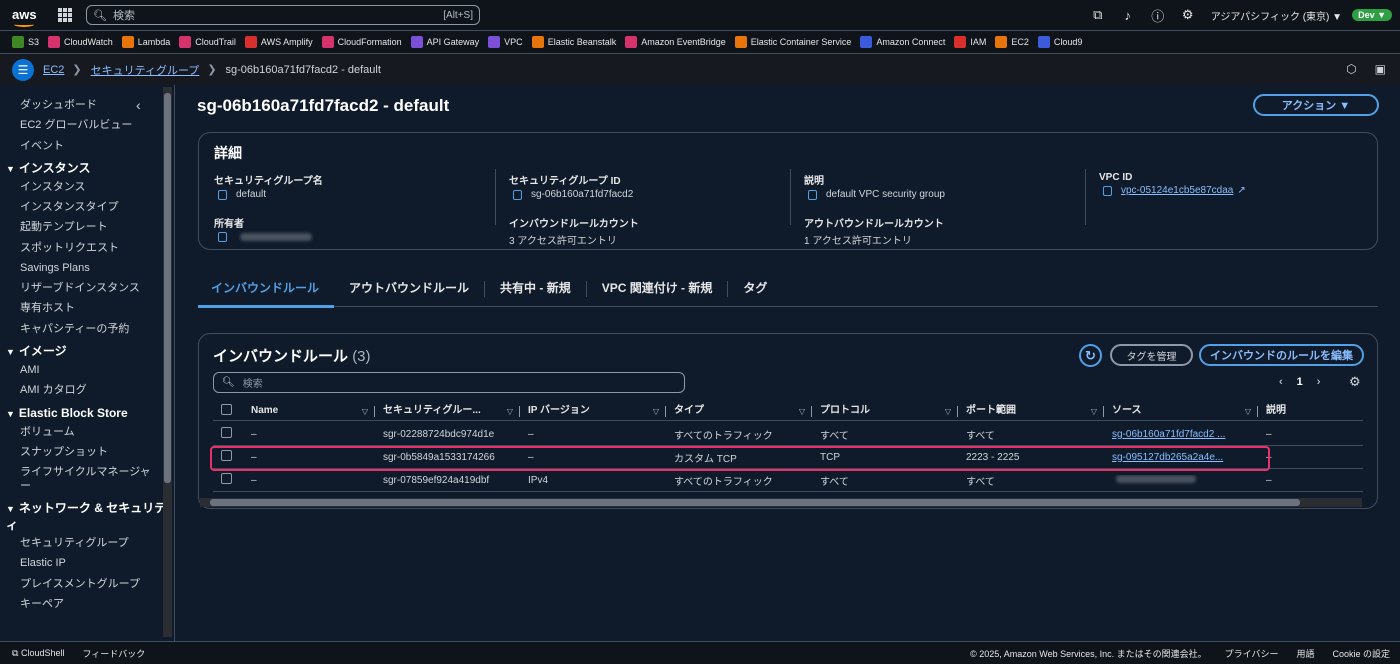 This screenshot has height=664, width=1400. What do you see at coordinates (87, 227) in the screenshot?
I see `sidebar-item: 起動テンプレート` at bounding box center [87, 227].